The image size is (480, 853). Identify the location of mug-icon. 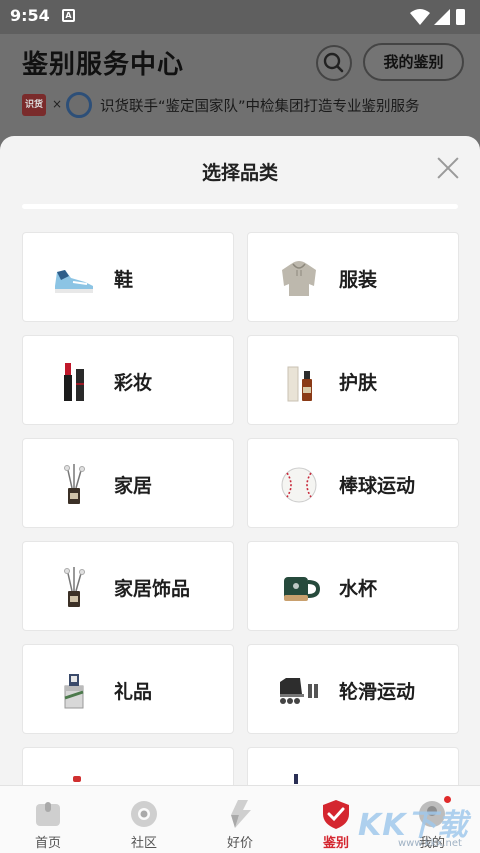
(302, 589).